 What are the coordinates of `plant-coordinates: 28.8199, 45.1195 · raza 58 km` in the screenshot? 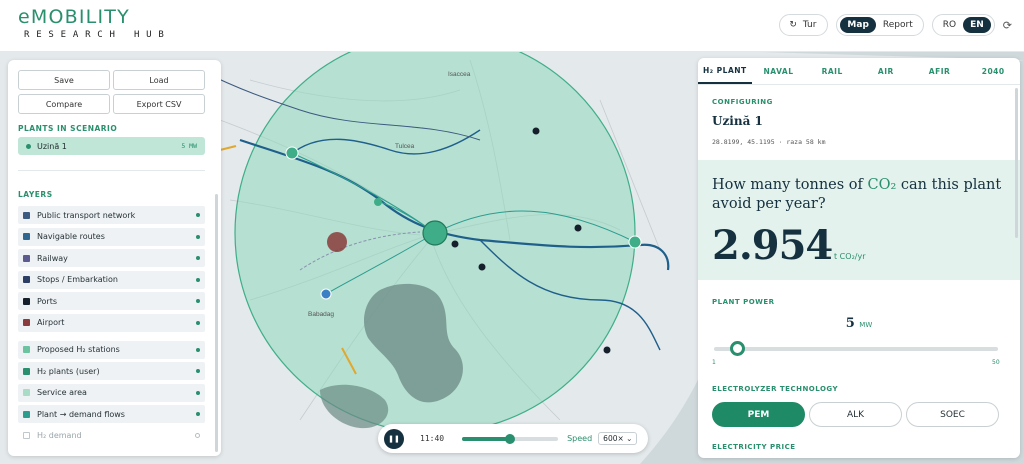 It's located at (769, 142).